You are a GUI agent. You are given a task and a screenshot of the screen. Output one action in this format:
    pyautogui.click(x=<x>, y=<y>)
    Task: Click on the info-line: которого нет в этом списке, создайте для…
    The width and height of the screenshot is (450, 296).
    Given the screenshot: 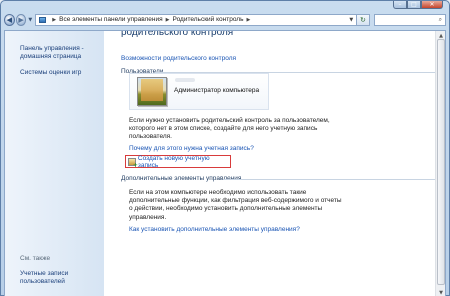 What is the action you would take?
    pyautogui.click(x=223, y=129)
    